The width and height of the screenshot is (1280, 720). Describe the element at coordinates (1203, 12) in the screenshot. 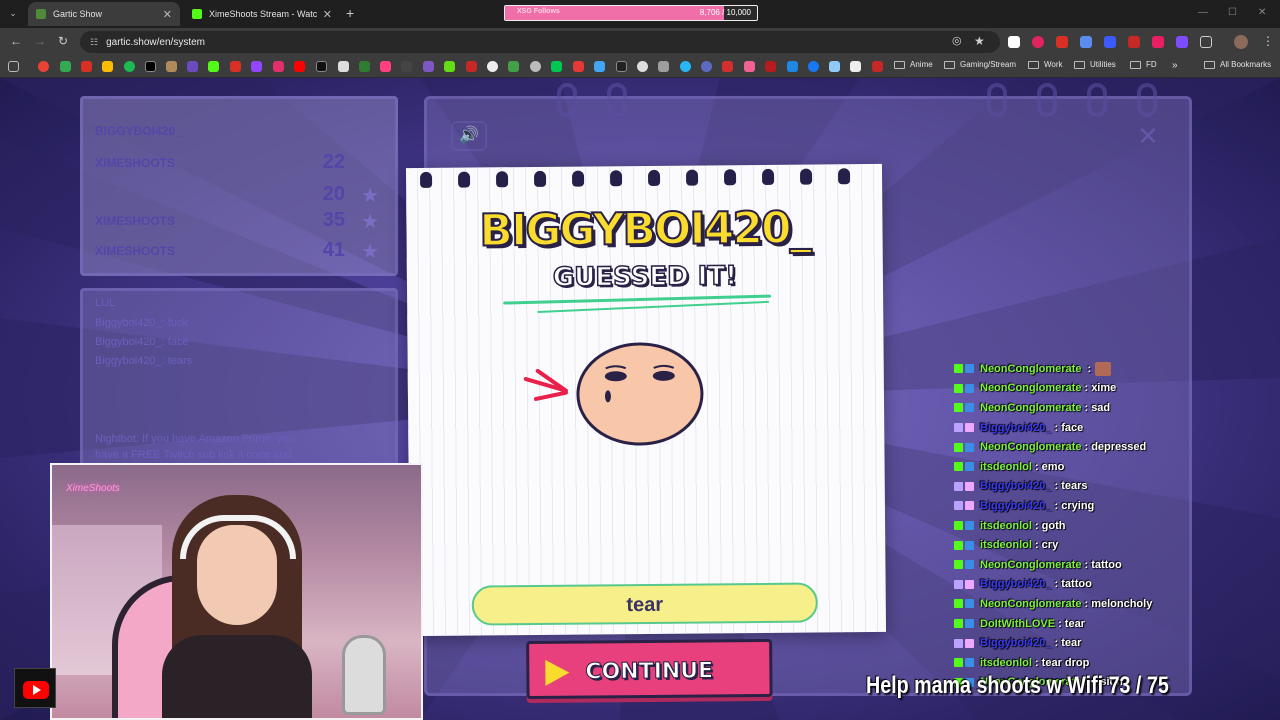

I see `minimize-button: —` at that location.